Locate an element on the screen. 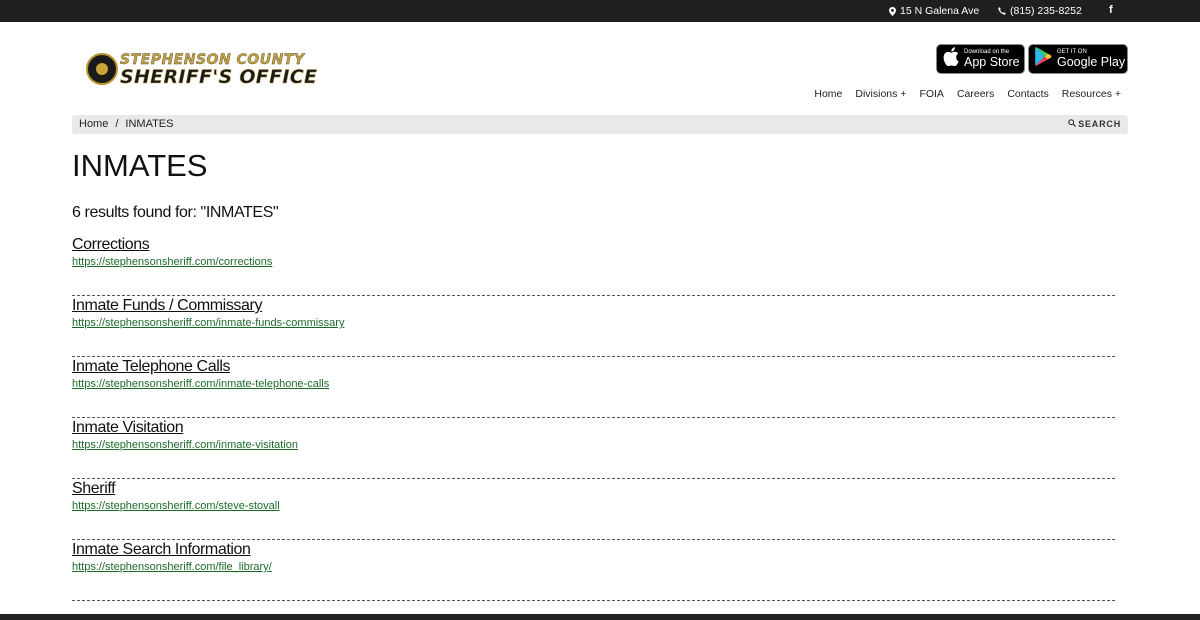  result-title: Inmate Search Information is located at coordinates (161, 550).